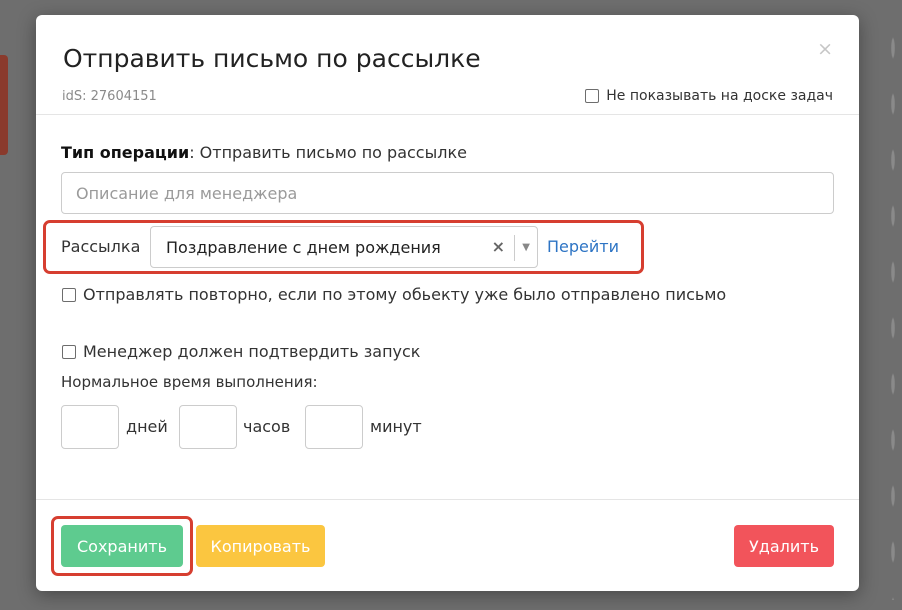  What do you see at coordinates (514, 248) in the screenshot?
I see `select-divider` at bounding box center [514, 248].